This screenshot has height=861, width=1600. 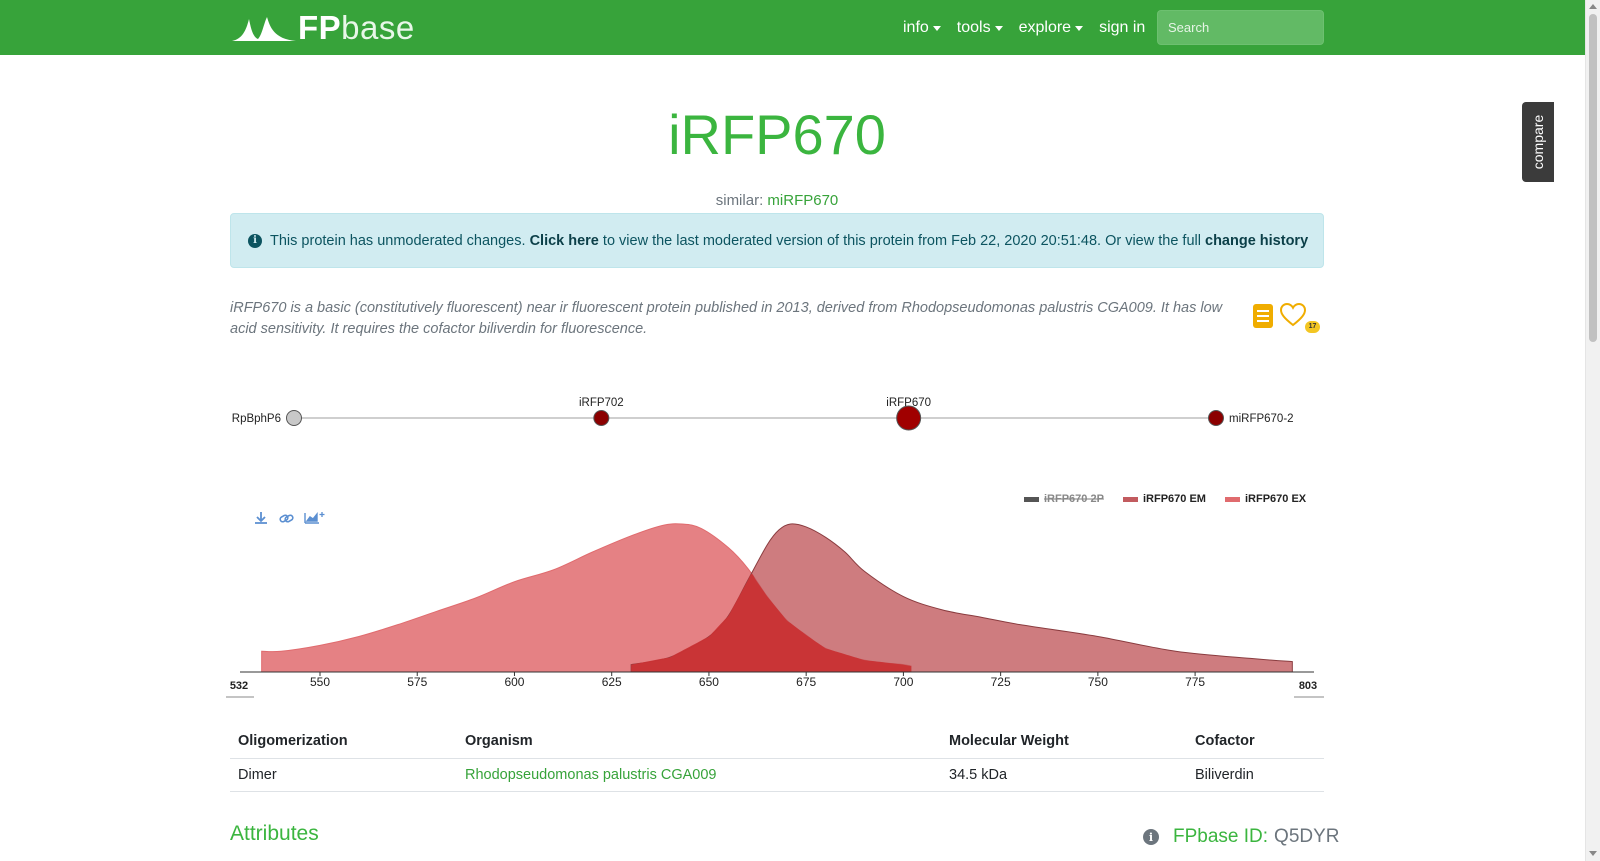 What do you see at coordinates (806, 682) in the screenshot?
I see `x-tick-label: 675` at bounding box center [806, 682].